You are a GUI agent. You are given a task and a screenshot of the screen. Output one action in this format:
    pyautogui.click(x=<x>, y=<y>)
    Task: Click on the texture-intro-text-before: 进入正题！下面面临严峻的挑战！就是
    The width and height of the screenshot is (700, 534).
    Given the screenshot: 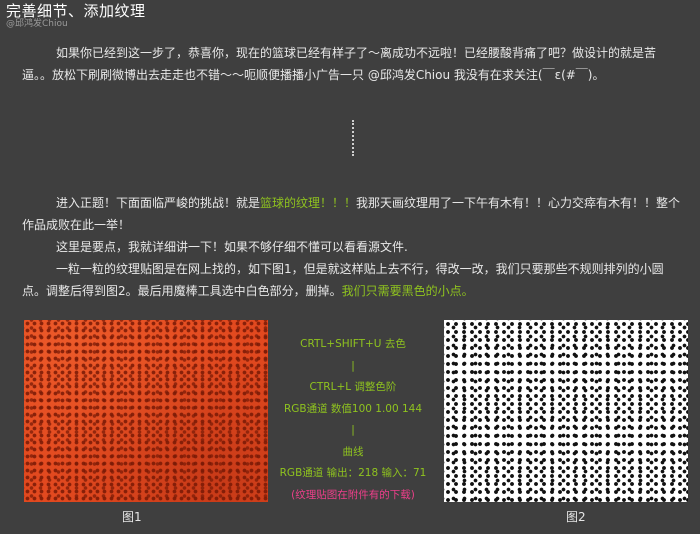 What is the action you would take?
    pyautogui.click(x=158, y=203)
    